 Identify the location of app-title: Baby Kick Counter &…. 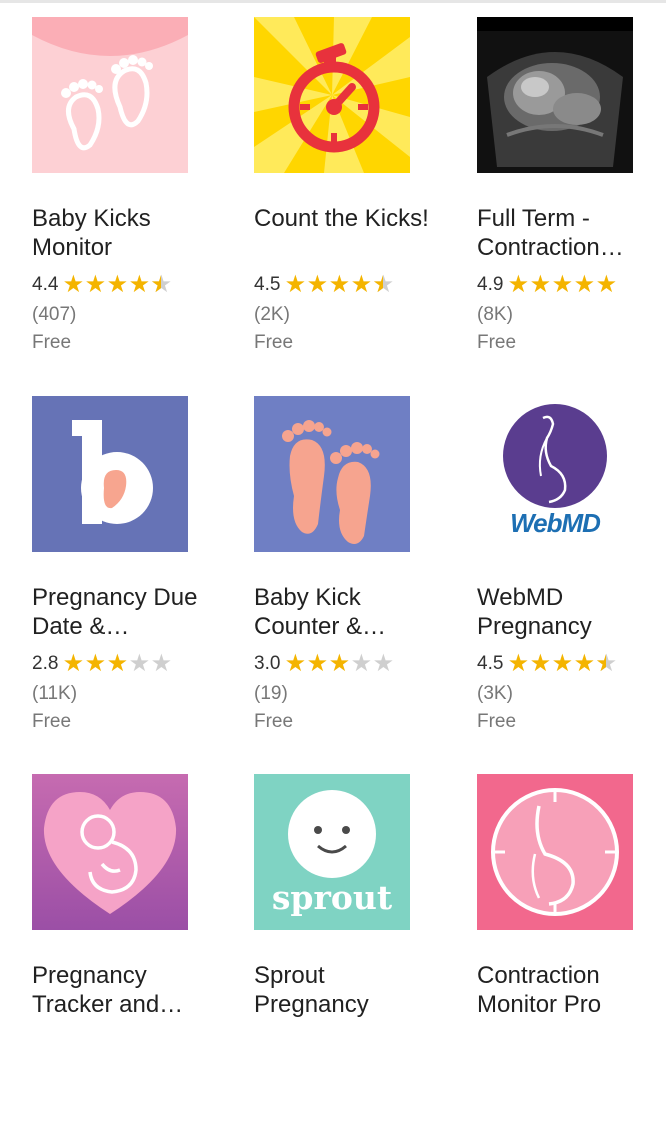
(349, 612).